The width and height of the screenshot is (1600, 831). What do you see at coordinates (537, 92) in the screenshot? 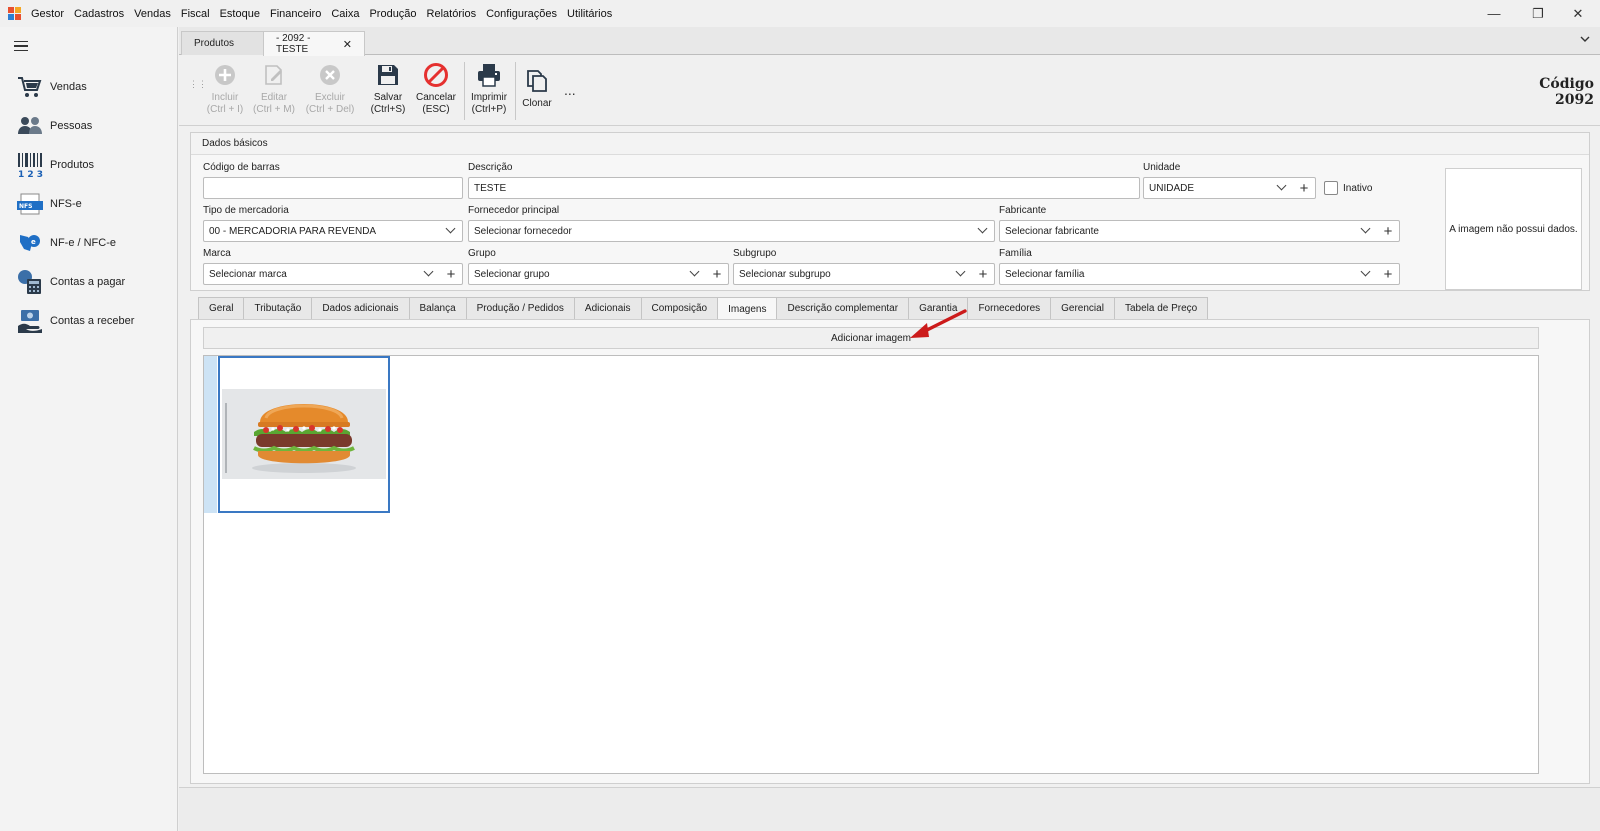
I see `clonar-button: Clonar` at bounding box center [537, 92].